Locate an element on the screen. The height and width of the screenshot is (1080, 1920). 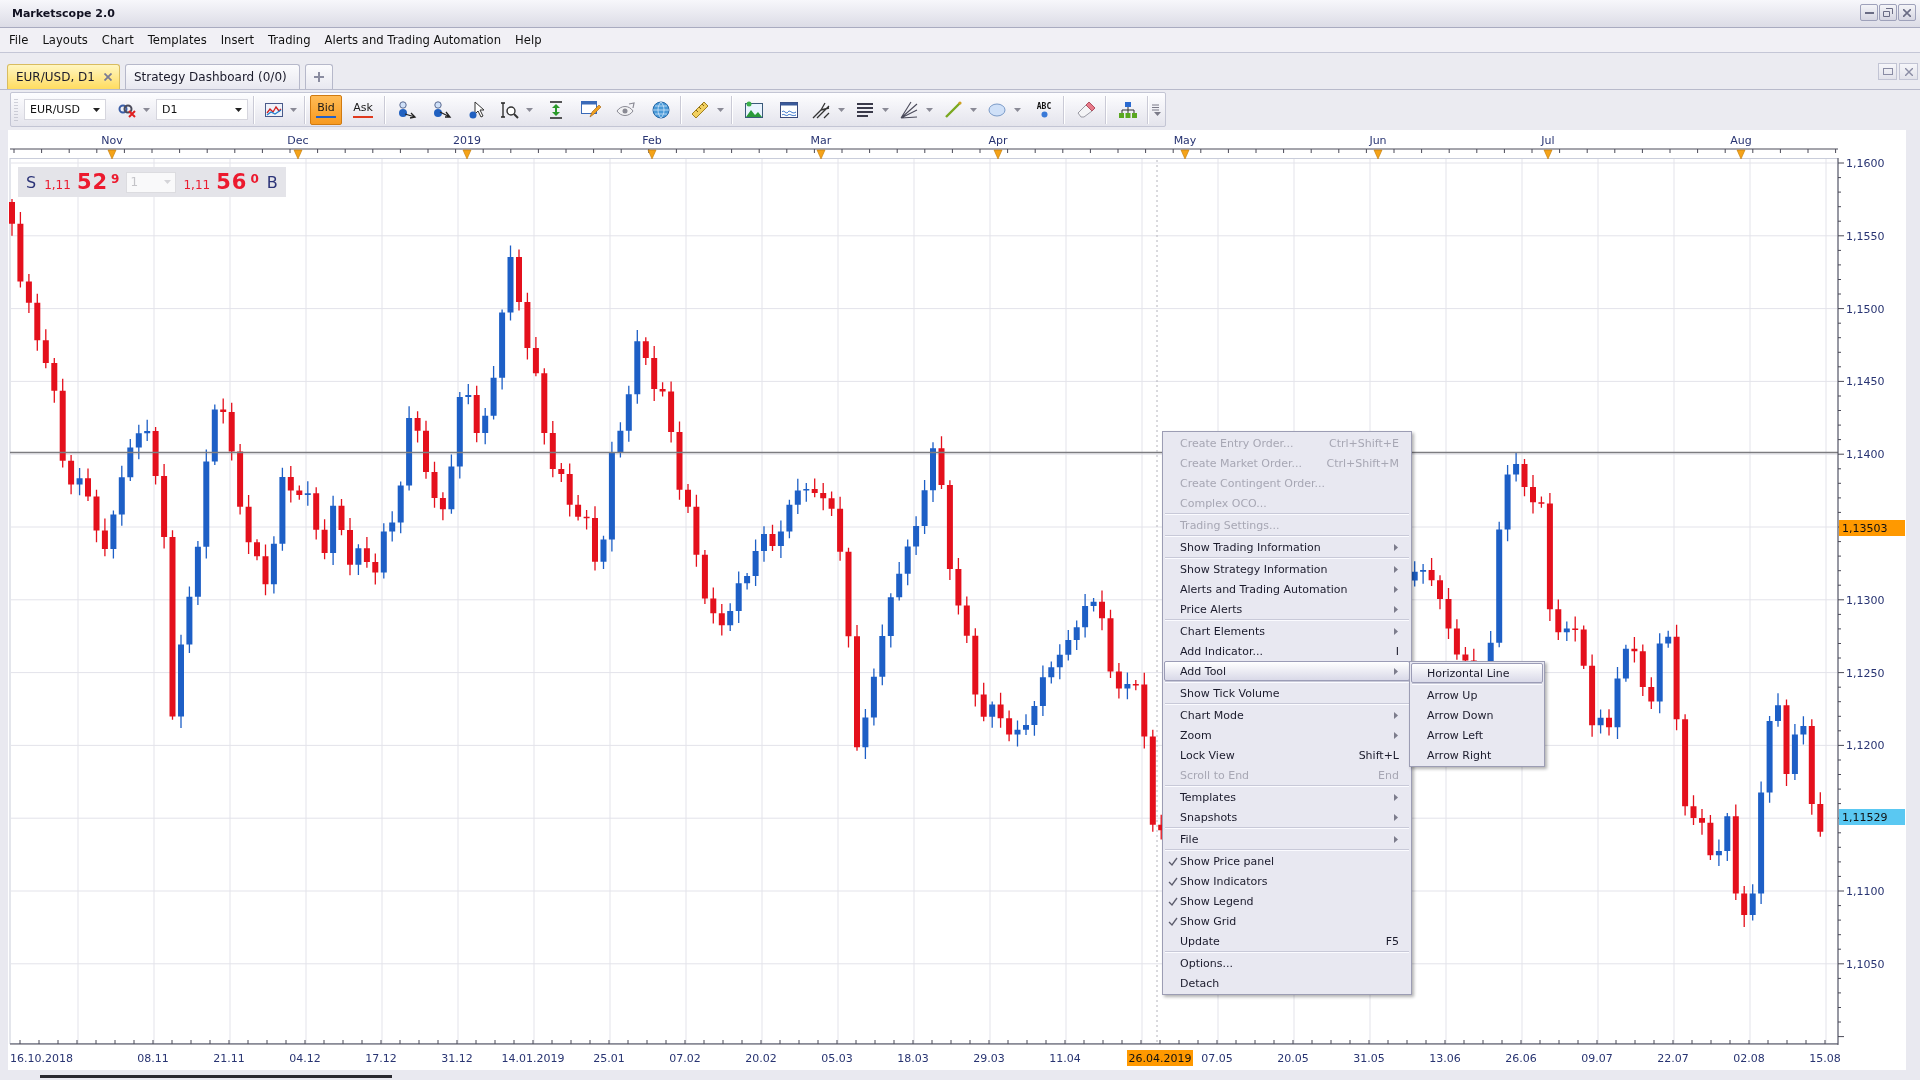
menu-item: Lock View Shift+L is located at coordinates (1287, 755).